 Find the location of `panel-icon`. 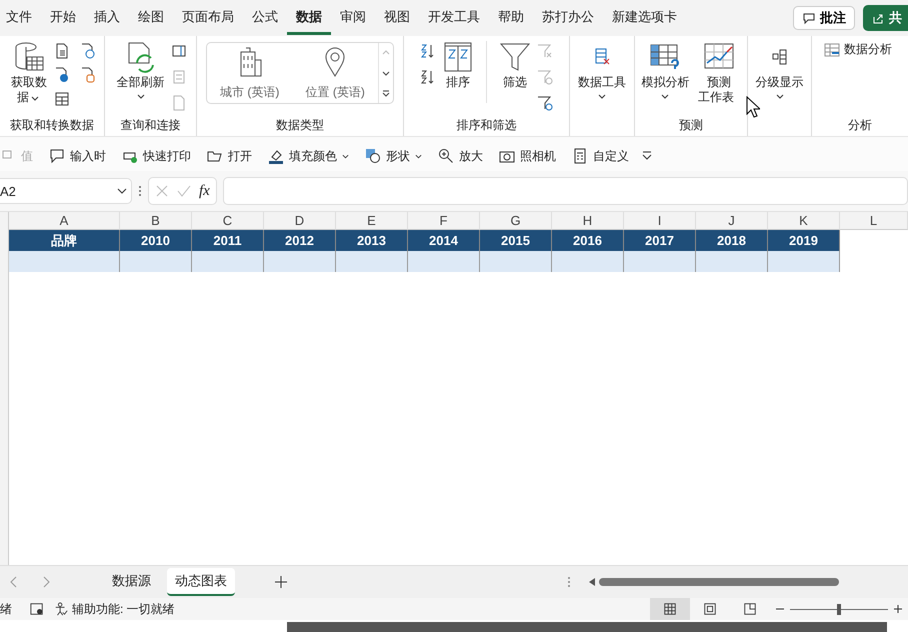

panel-icon is located at coordinates (178, 51).